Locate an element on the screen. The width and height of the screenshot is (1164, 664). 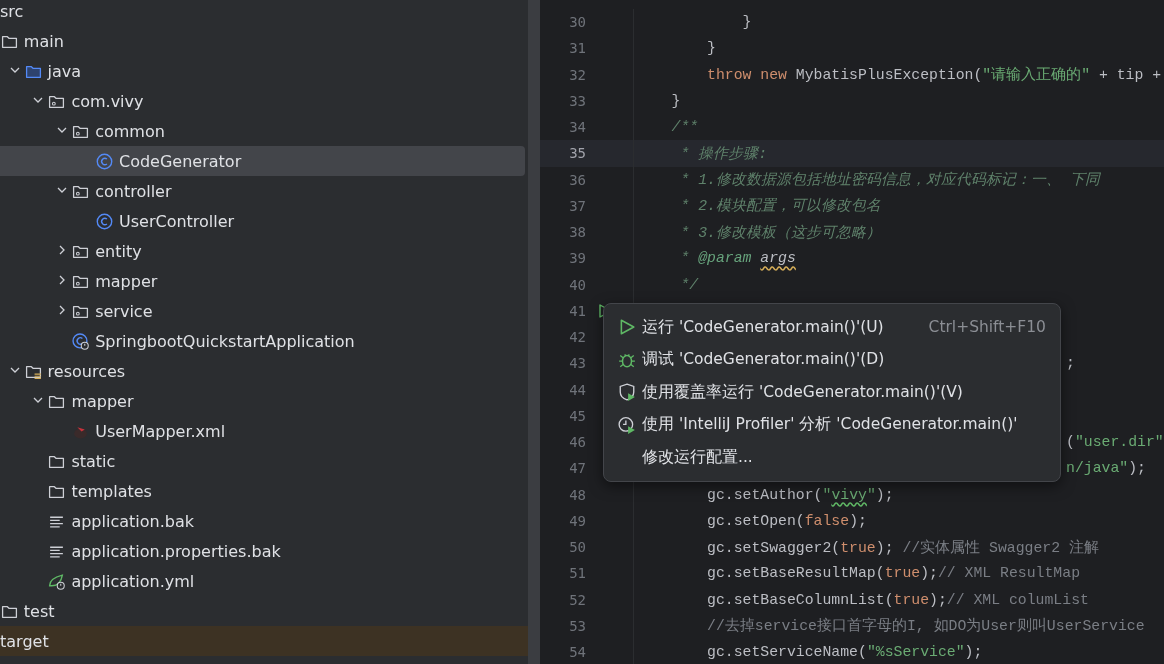
line-number: 49 is located at coordinates (577, 520).